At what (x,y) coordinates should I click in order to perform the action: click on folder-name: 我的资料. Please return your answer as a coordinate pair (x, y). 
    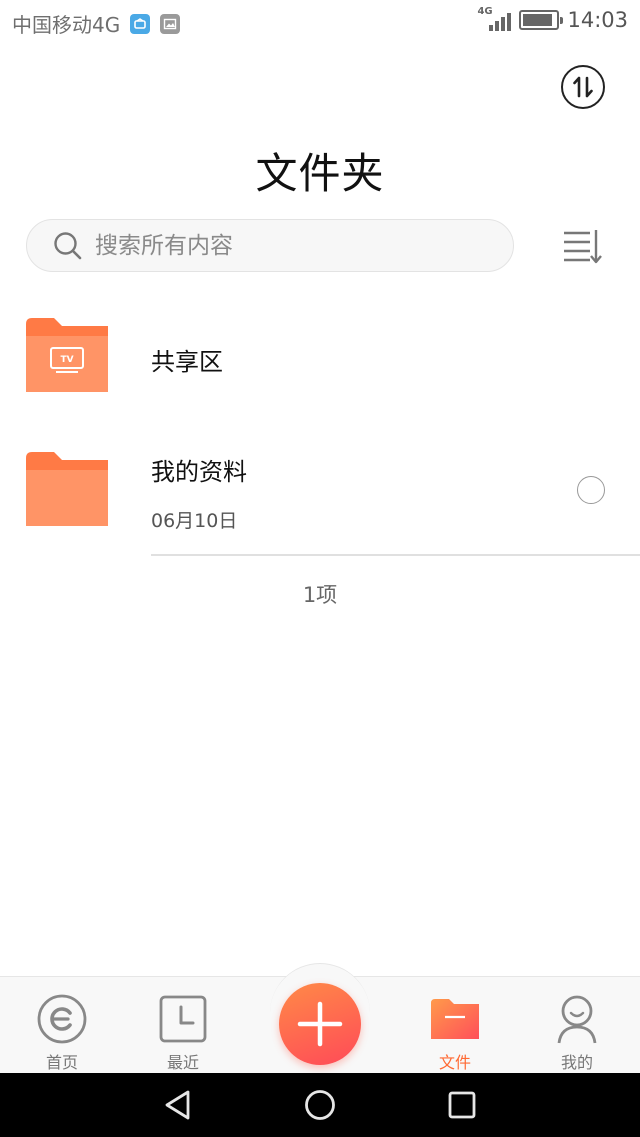
    Looking at the image, I should click on (199, 472).